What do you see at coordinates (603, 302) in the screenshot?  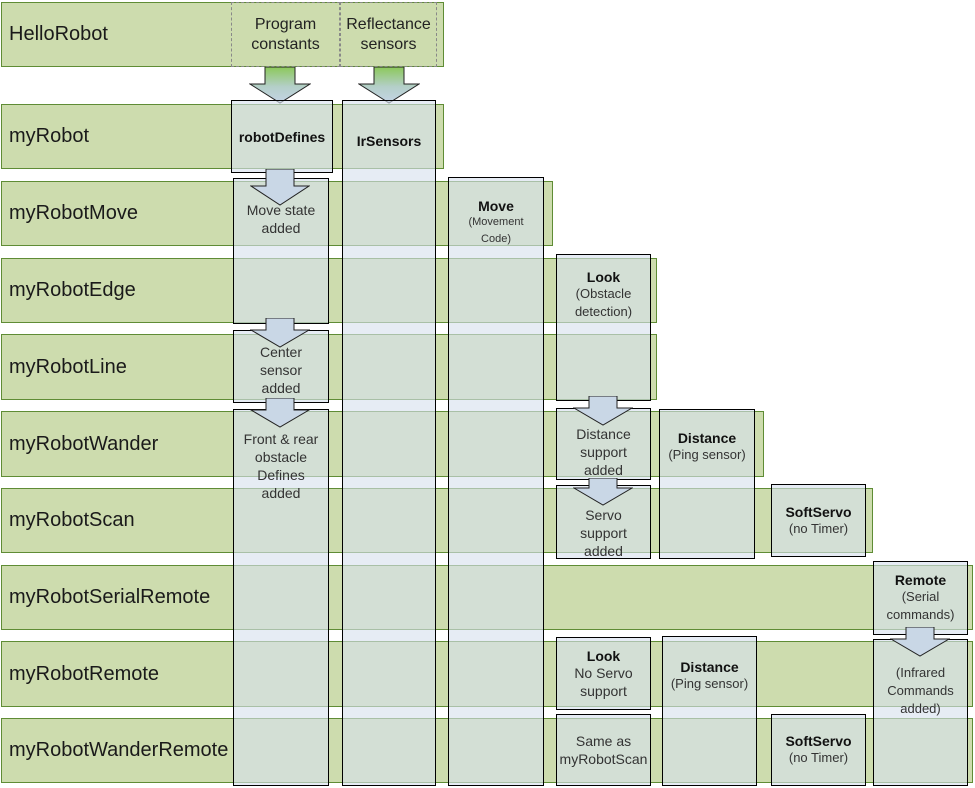 I see `look-subtitle: (Obstacle detection)` at bounding box center [603, 302].